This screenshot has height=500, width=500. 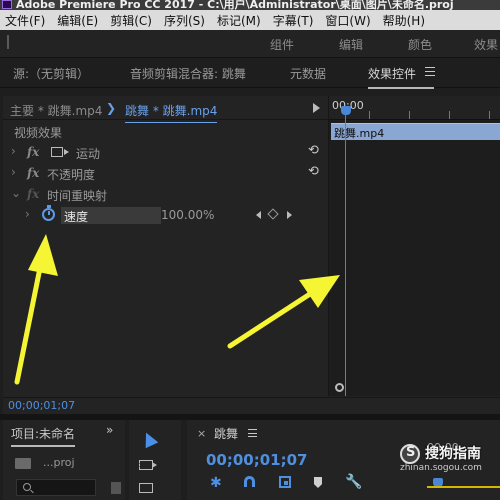 I want to click on master-clip-tab: 主要 * 跳舞.mp4, so click(x=56, y=110).